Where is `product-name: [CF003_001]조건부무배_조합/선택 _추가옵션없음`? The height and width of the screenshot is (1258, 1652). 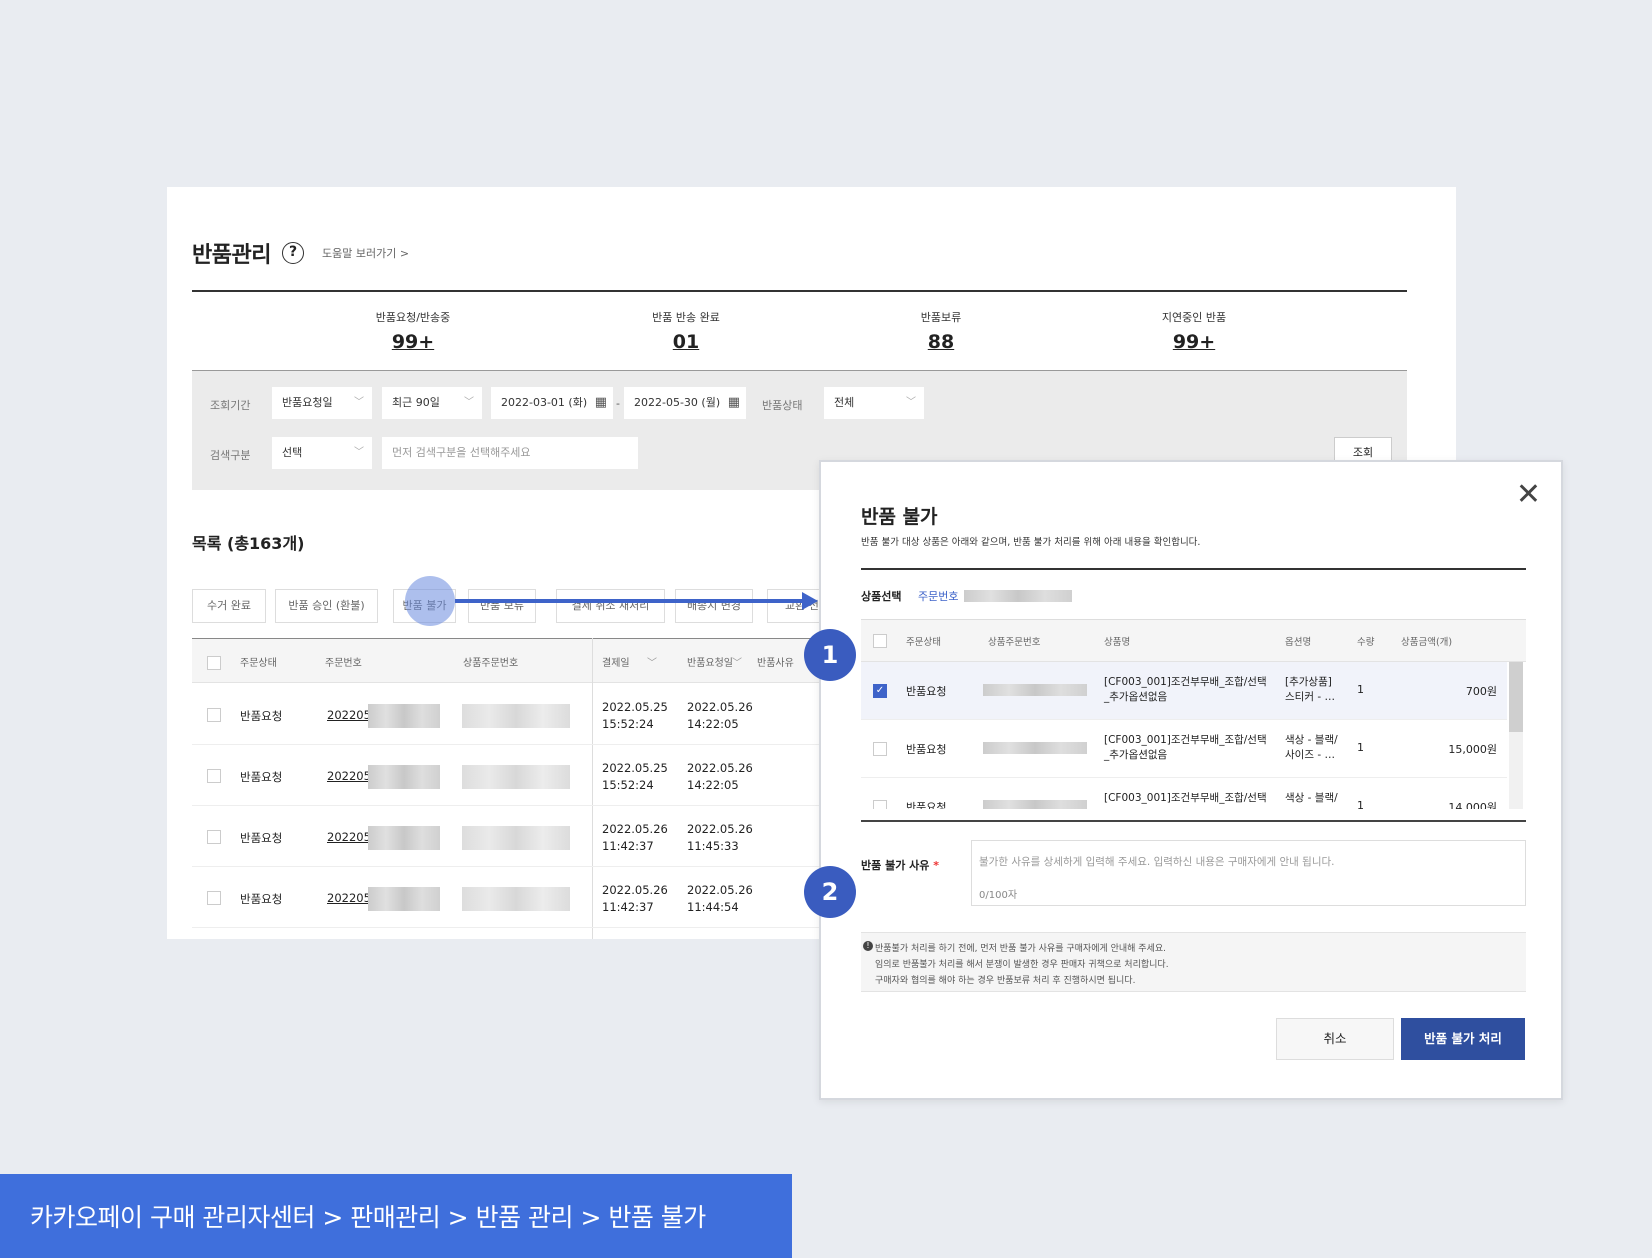 product-name: [CF003_001]조건부무배_조합/선택 _추가옵션없음 is located at coordinates (1185, 690).